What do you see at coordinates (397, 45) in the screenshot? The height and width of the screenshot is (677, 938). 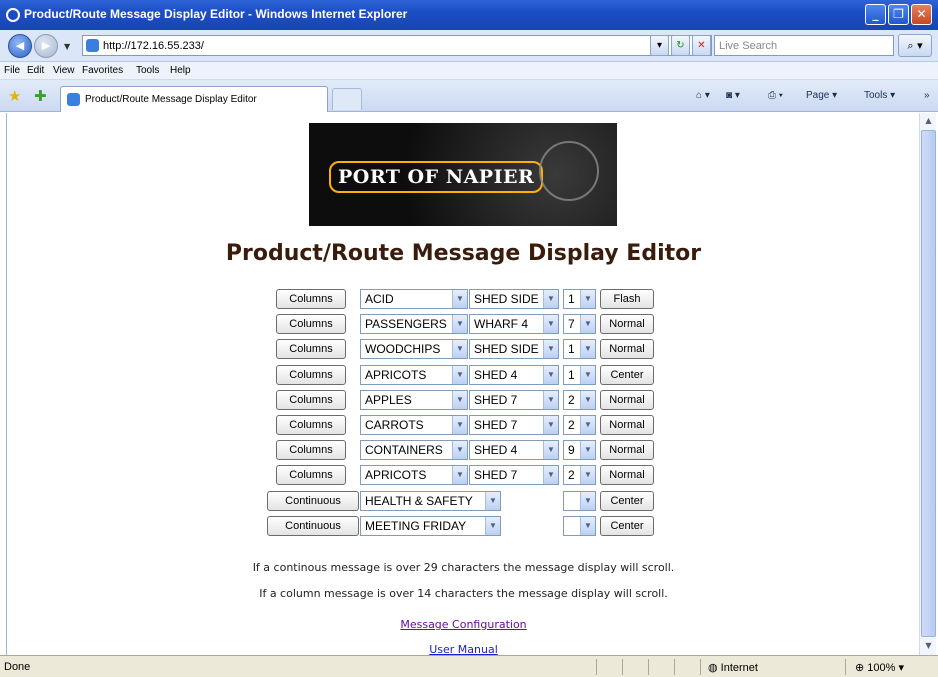 I see `address-field: http://172.16.55.233/` at bounding box center [397, 45].